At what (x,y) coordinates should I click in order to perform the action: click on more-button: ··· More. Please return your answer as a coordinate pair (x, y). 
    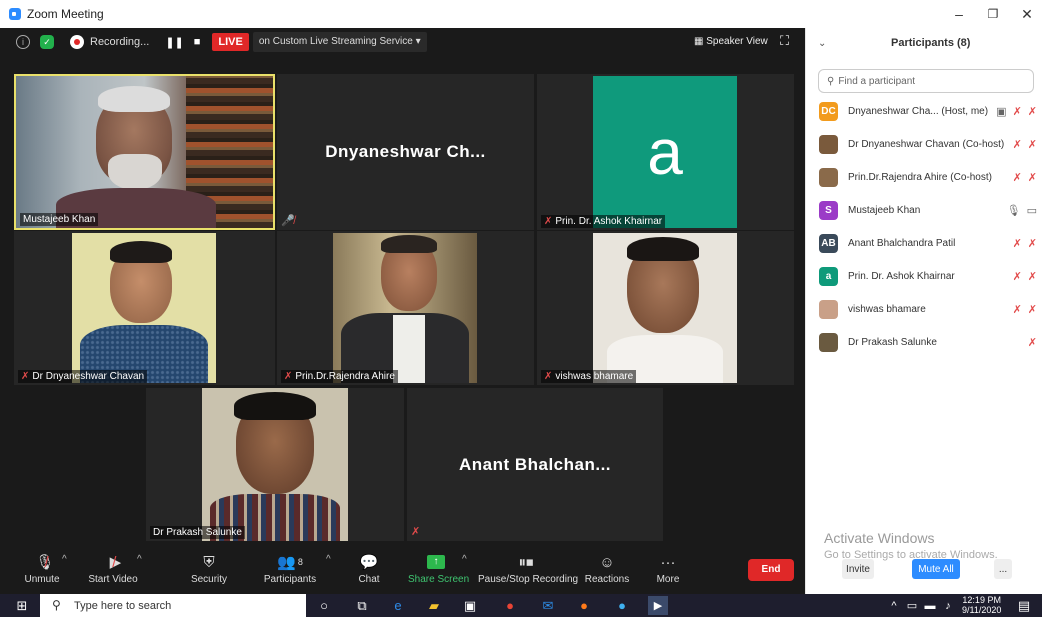
    Looking at the image, I should click on (668, 572).